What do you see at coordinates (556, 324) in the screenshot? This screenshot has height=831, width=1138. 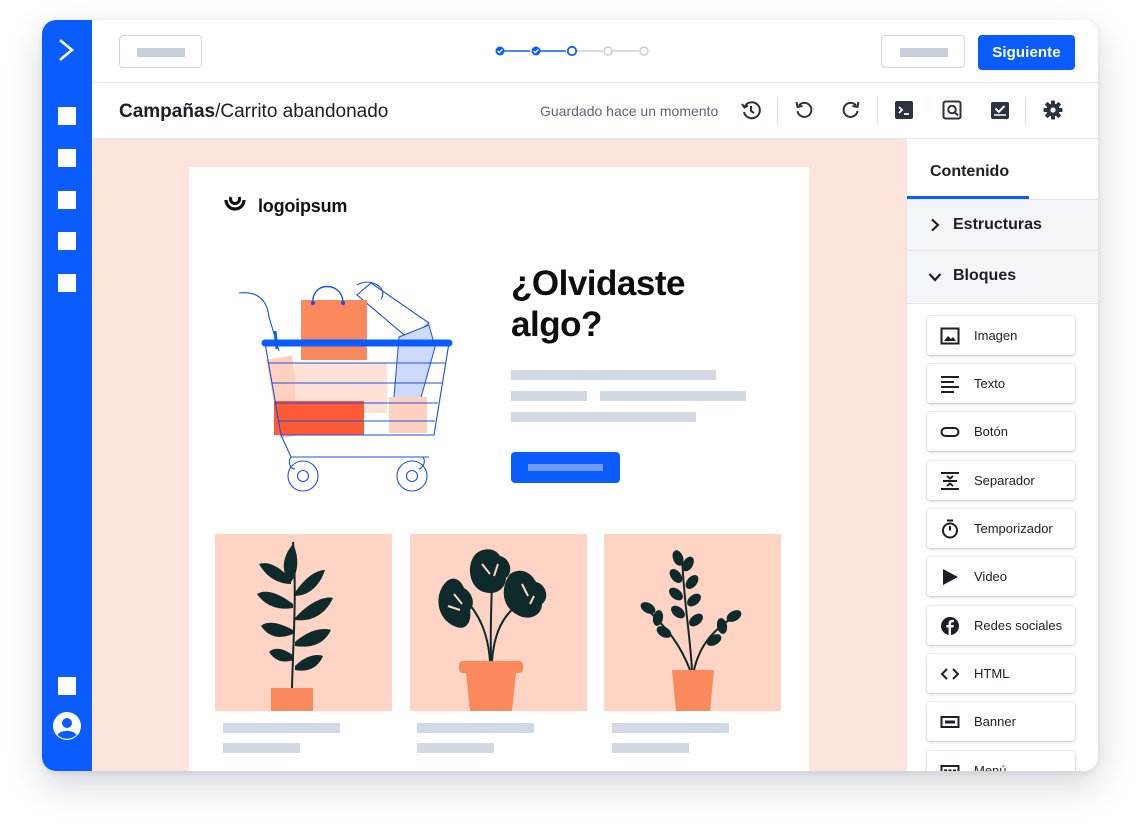 I see `headline-line-2: algo?` at bounding box center [556, 324].